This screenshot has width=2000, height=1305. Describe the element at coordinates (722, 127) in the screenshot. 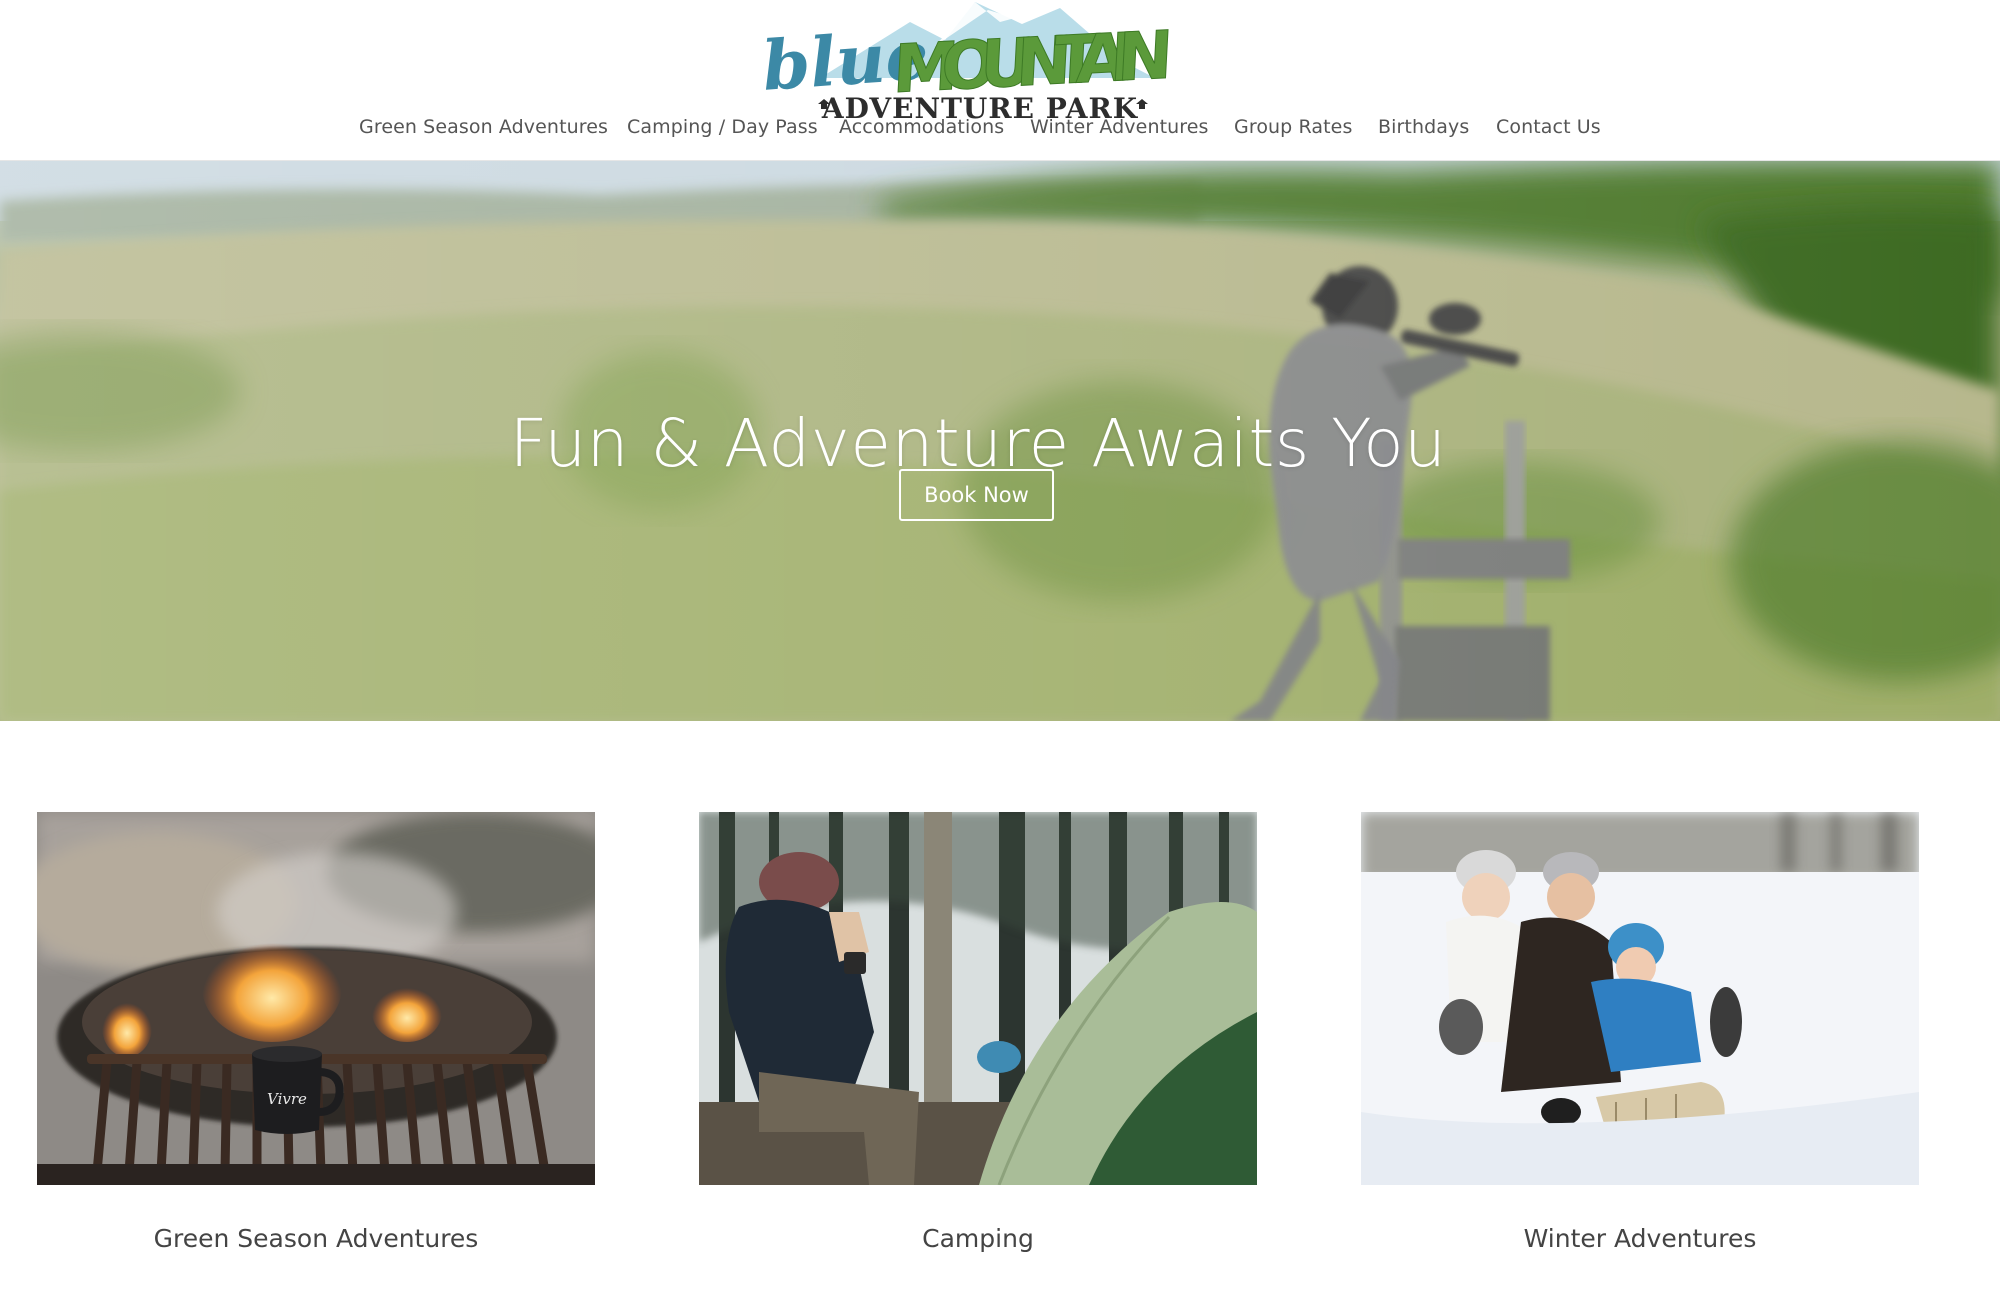

I see `nav-item-camping-day-pass: Camping / Day Pass` at that location.